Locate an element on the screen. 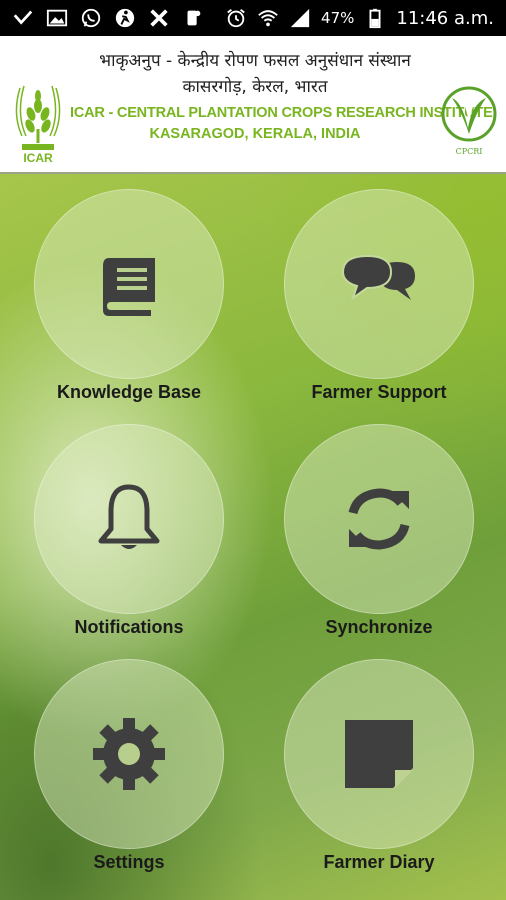  english-location: KASARAGOD, KERALA, INDIA is located at coordinates (255, 134).